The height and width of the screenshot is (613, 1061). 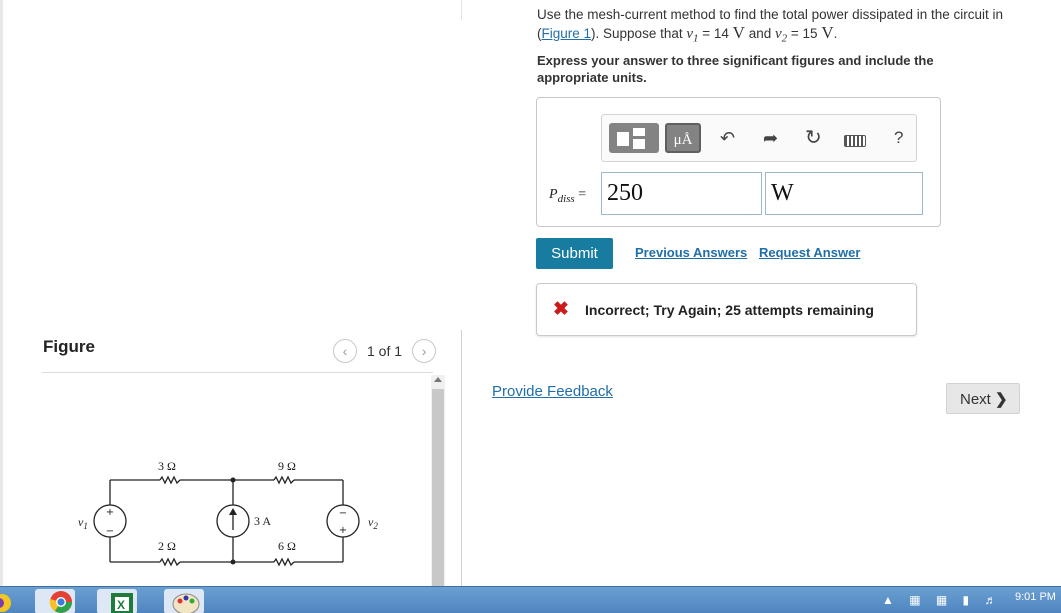 I want to click on left-edge-bar, so click(x=1, y=293).